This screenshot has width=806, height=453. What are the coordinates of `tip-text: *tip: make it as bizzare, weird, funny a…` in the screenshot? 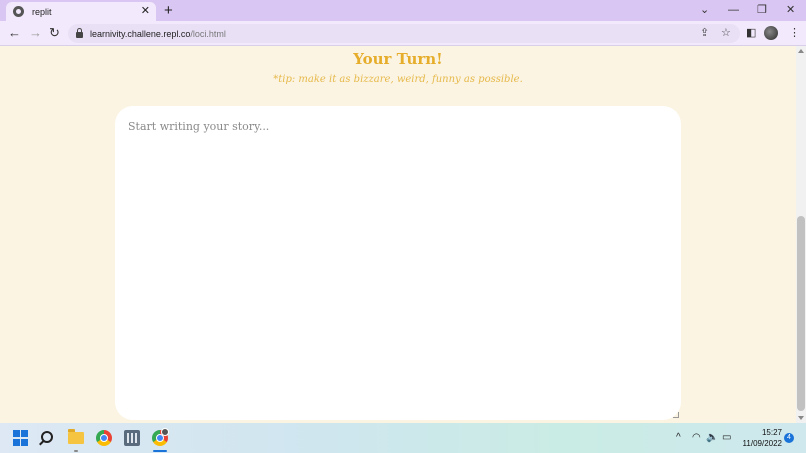 It's located at (398, 79).